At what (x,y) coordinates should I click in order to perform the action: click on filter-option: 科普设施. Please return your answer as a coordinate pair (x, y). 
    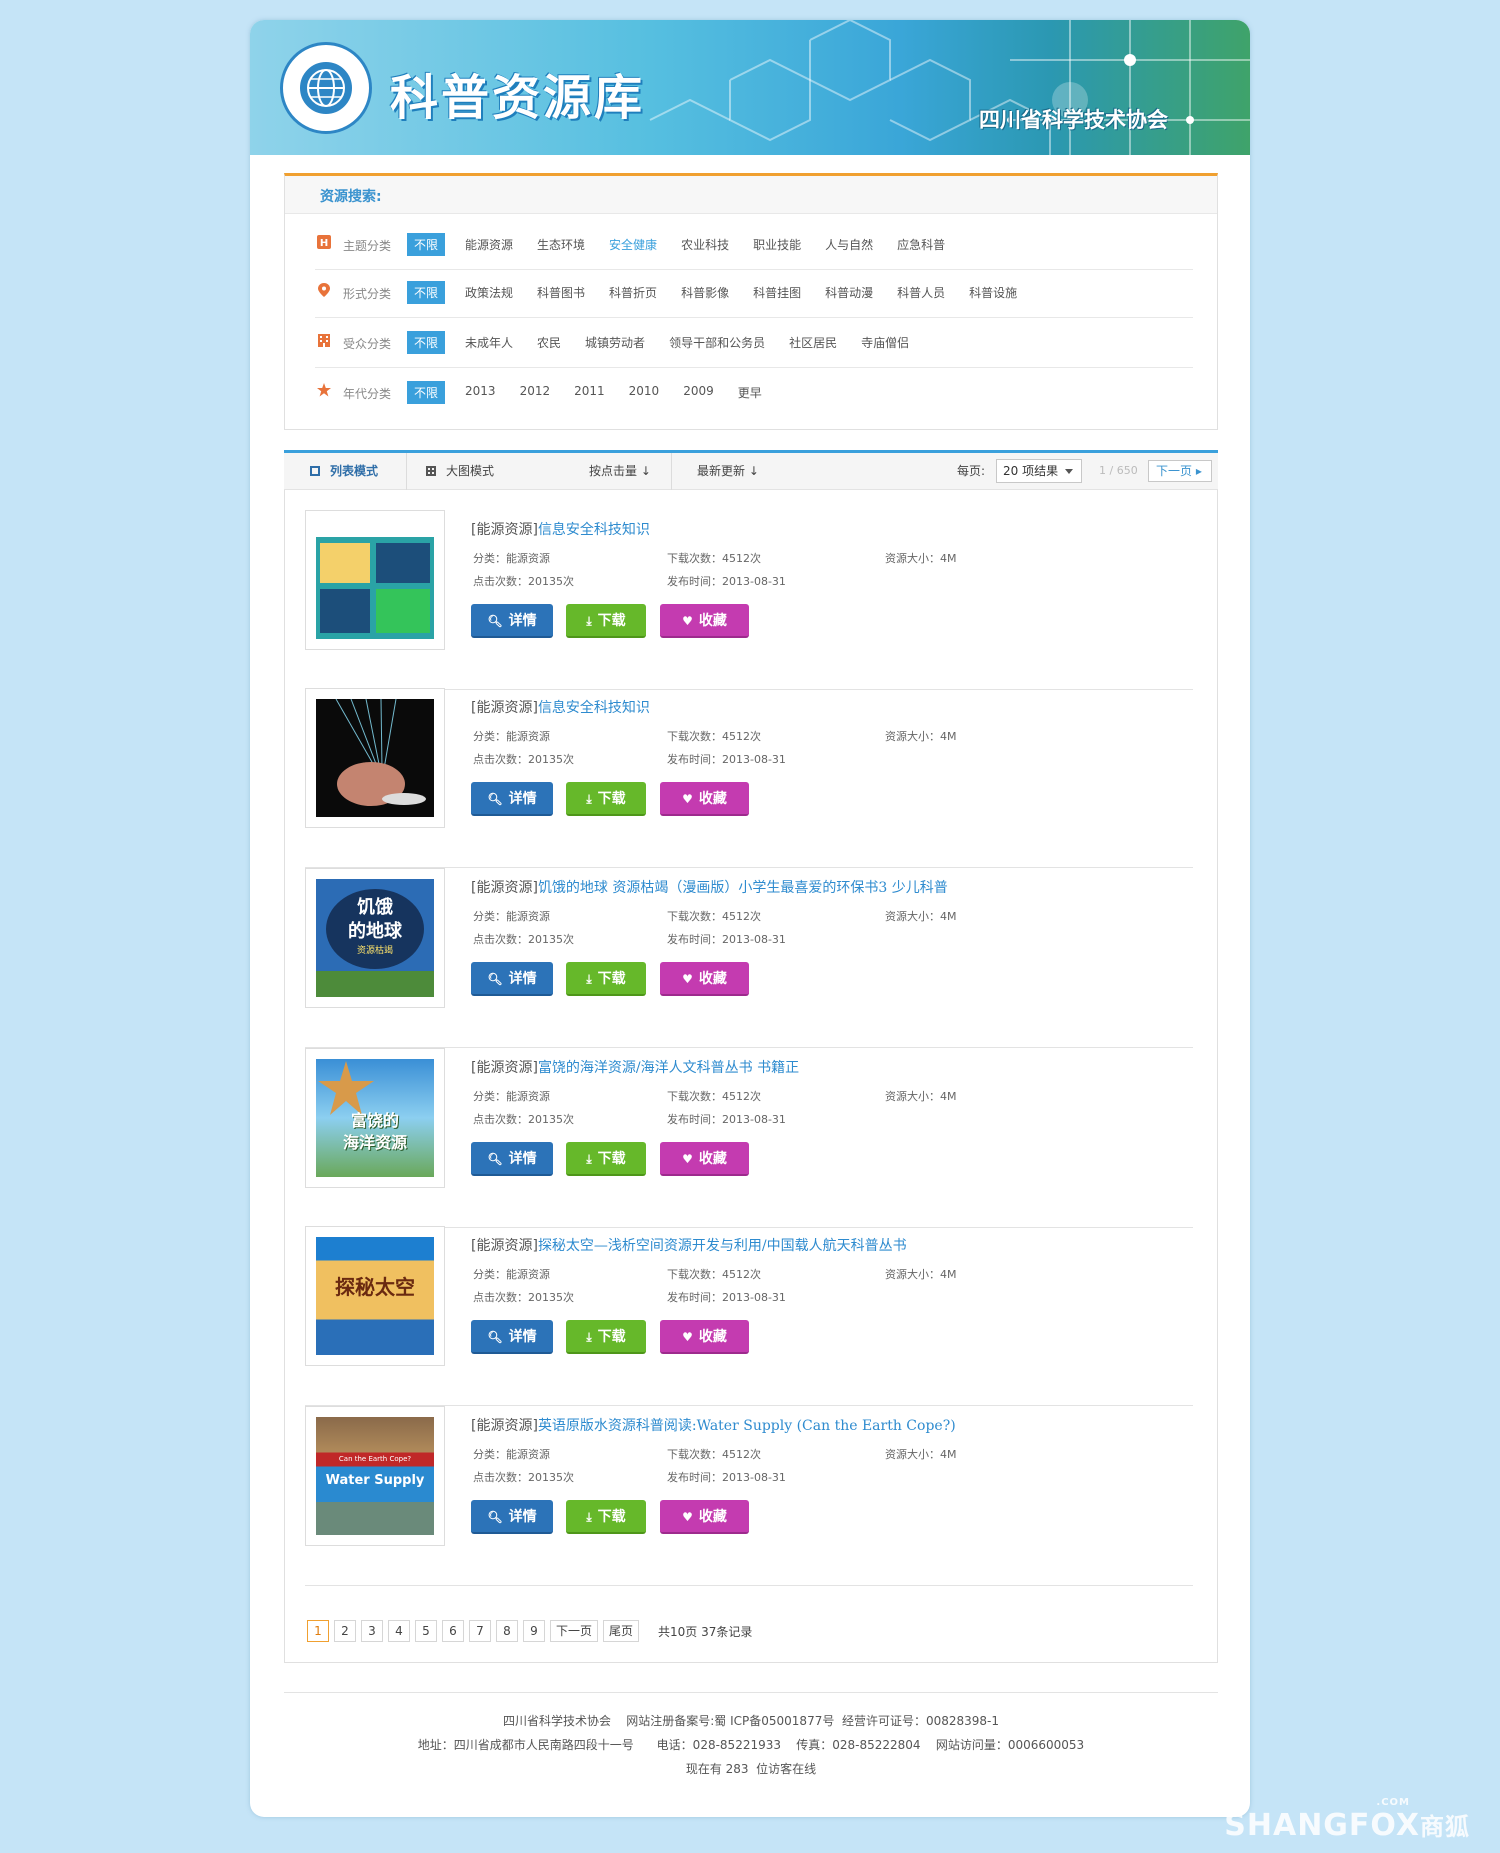
    Looking at the image, I should click on (993, 292).